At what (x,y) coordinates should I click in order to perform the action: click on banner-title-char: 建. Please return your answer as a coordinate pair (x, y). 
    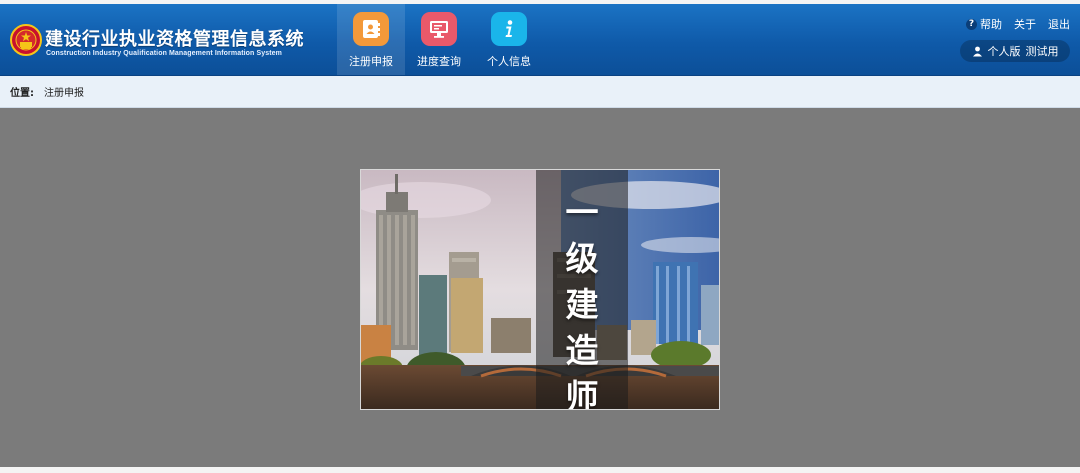
    Looking at the image, I should click on (582, 304).